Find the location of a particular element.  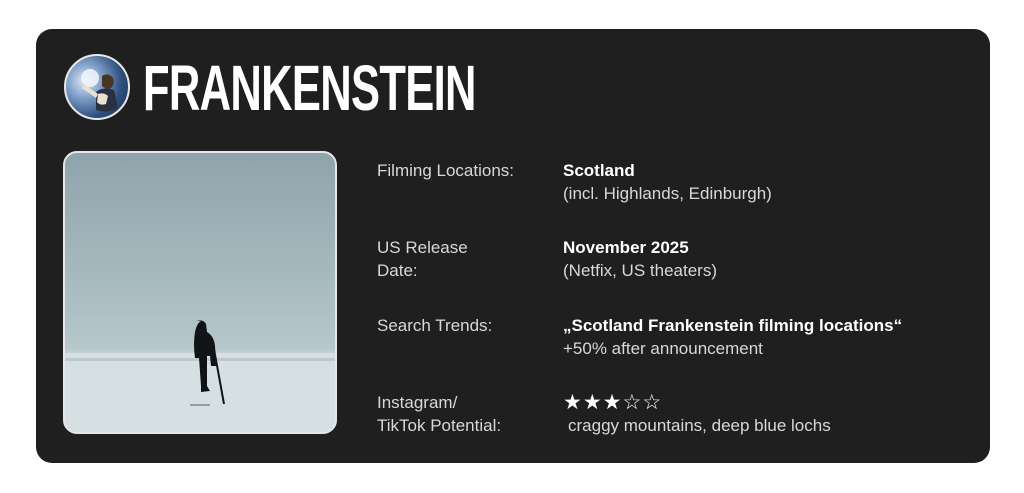

social-potential-value: ★★★☆☆ craggy mountains, deep blue lochs is located at coordinates (773, 414).